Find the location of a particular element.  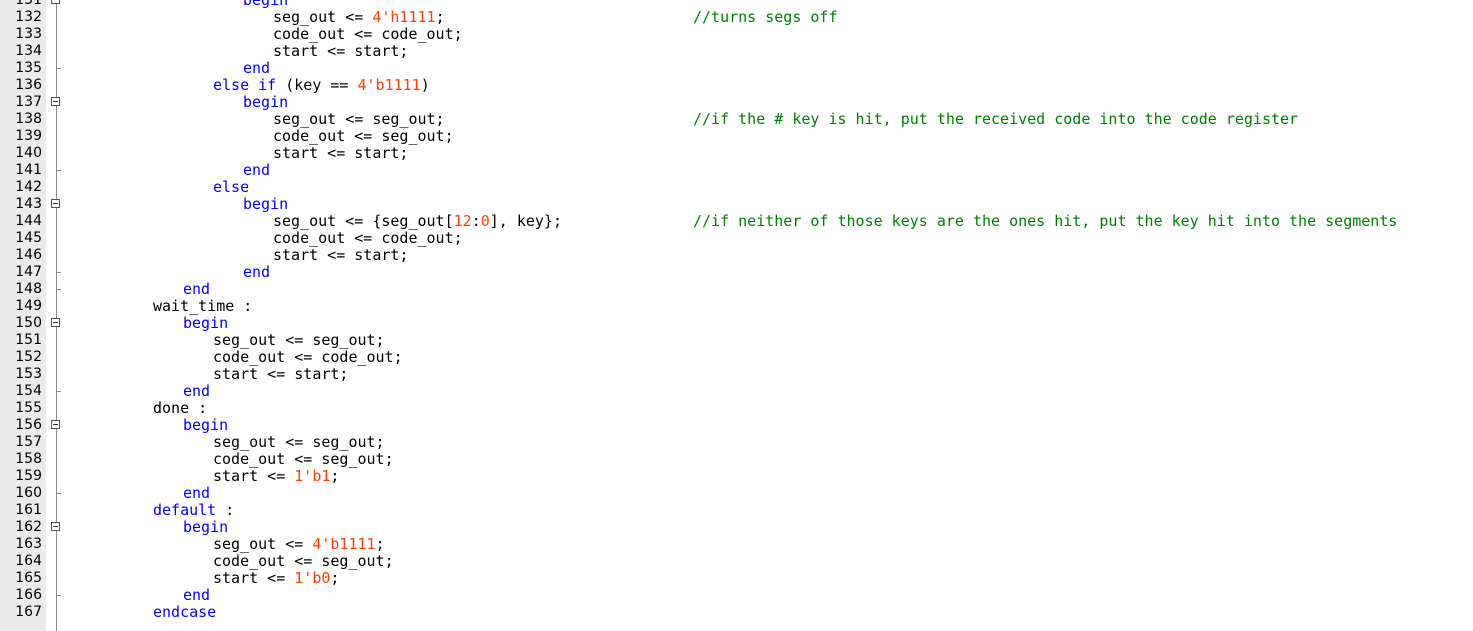

code-line: 163 seg_out <= 4'b1111; is located at coordinates (736, 544).